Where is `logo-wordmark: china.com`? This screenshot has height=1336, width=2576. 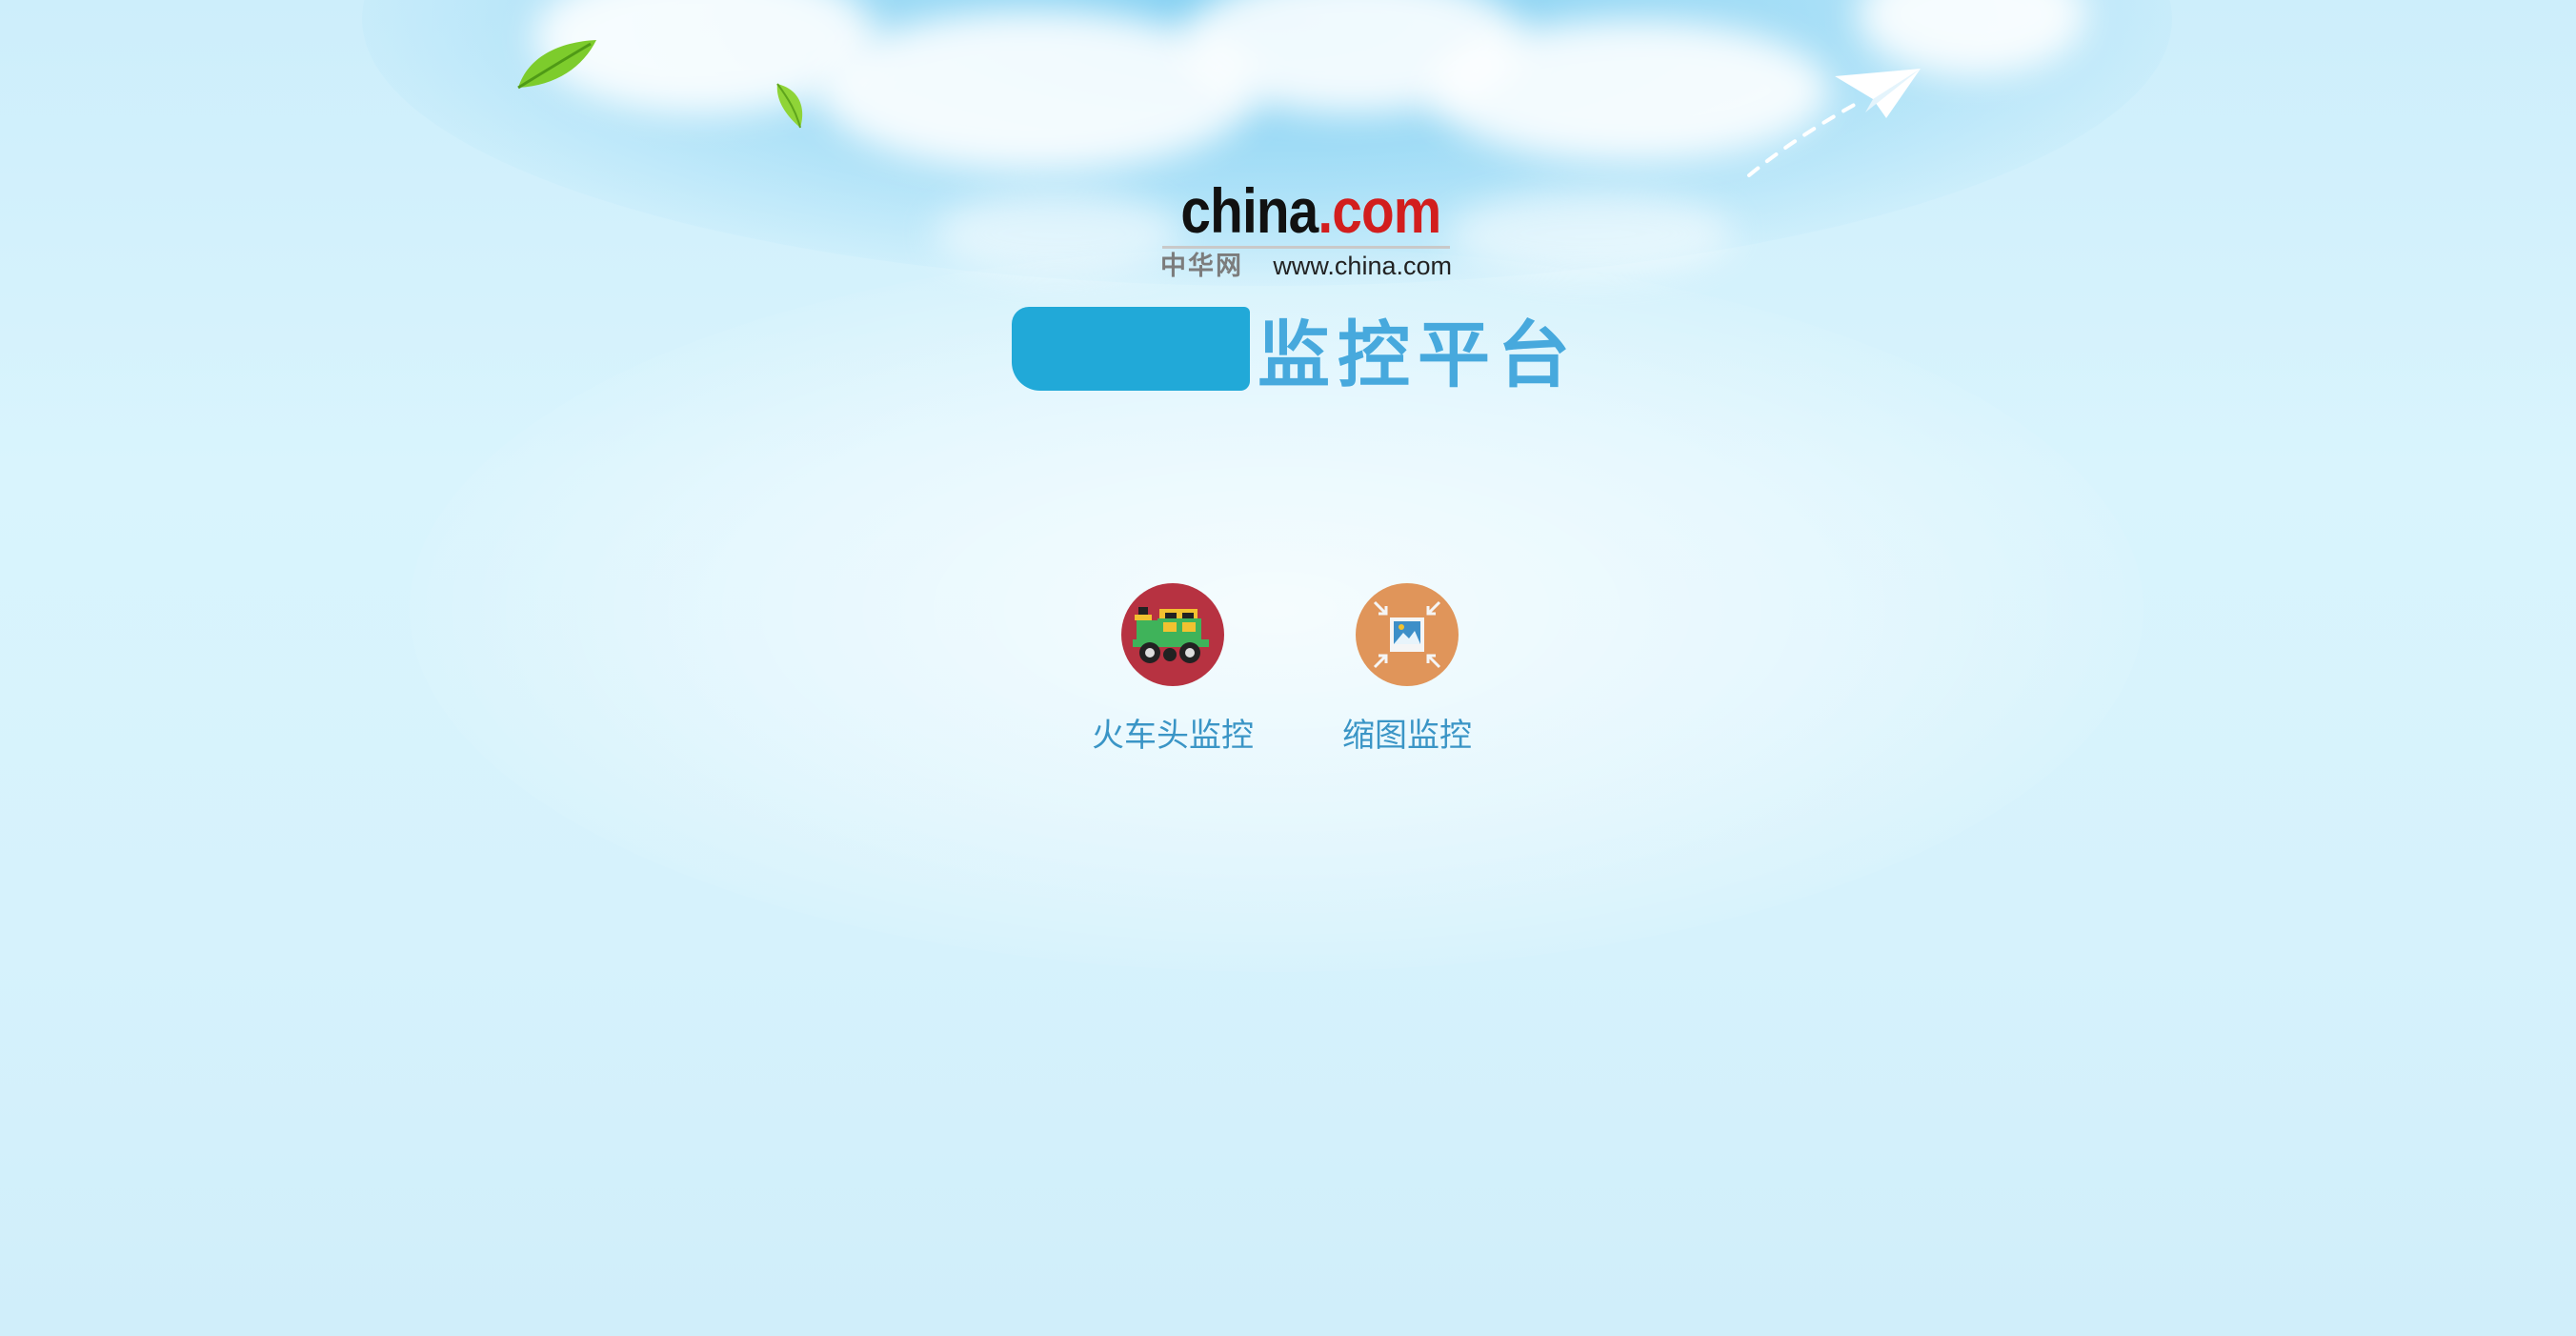
logo-wordmark: china.com is located at coordinates (1310, 210).